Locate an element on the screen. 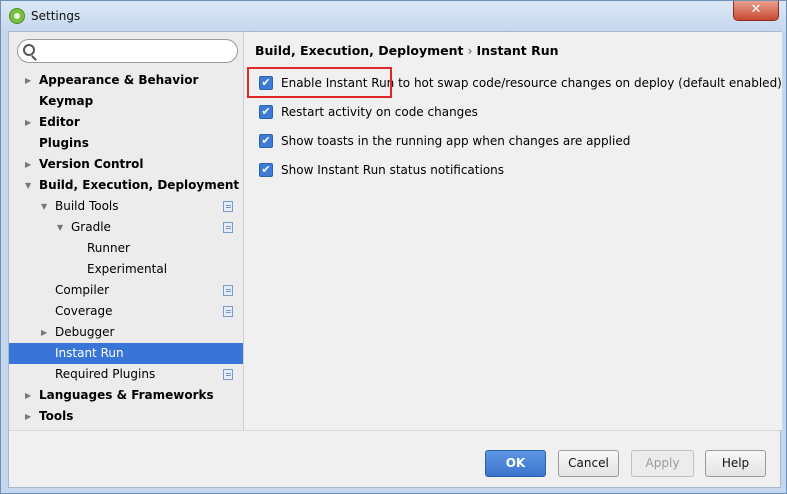 This screenshot has width=787, height=494. breadcrumb-parent: Build, Execution, Deployment is located at coordinates (359, 50).